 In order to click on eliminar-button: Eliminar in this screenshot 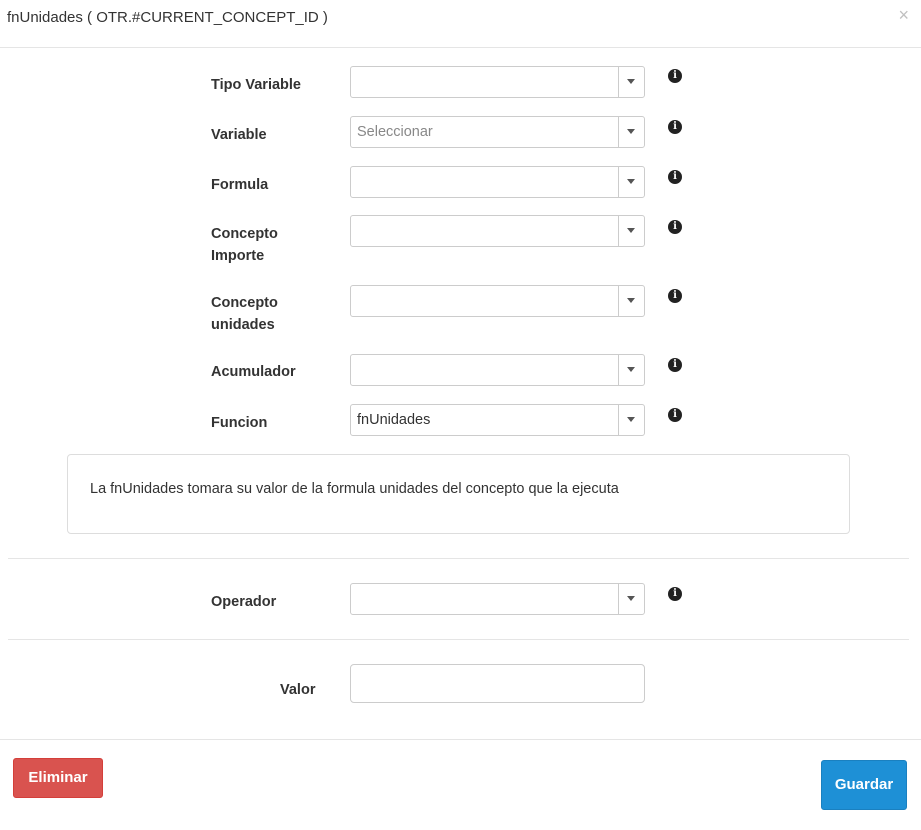, I will do `click(58, 778)`.